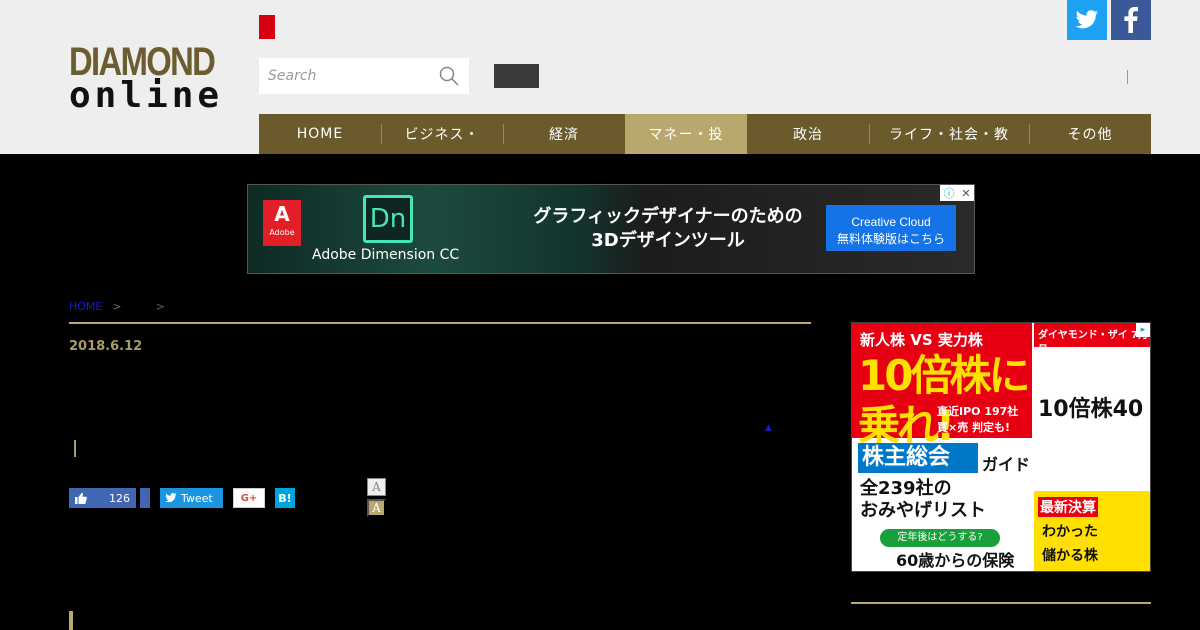 The image size is (1200, 630). Describe the element at coordinates (1006, 464) in the screenshot. I see `ad-guide: ガイド` at that location.